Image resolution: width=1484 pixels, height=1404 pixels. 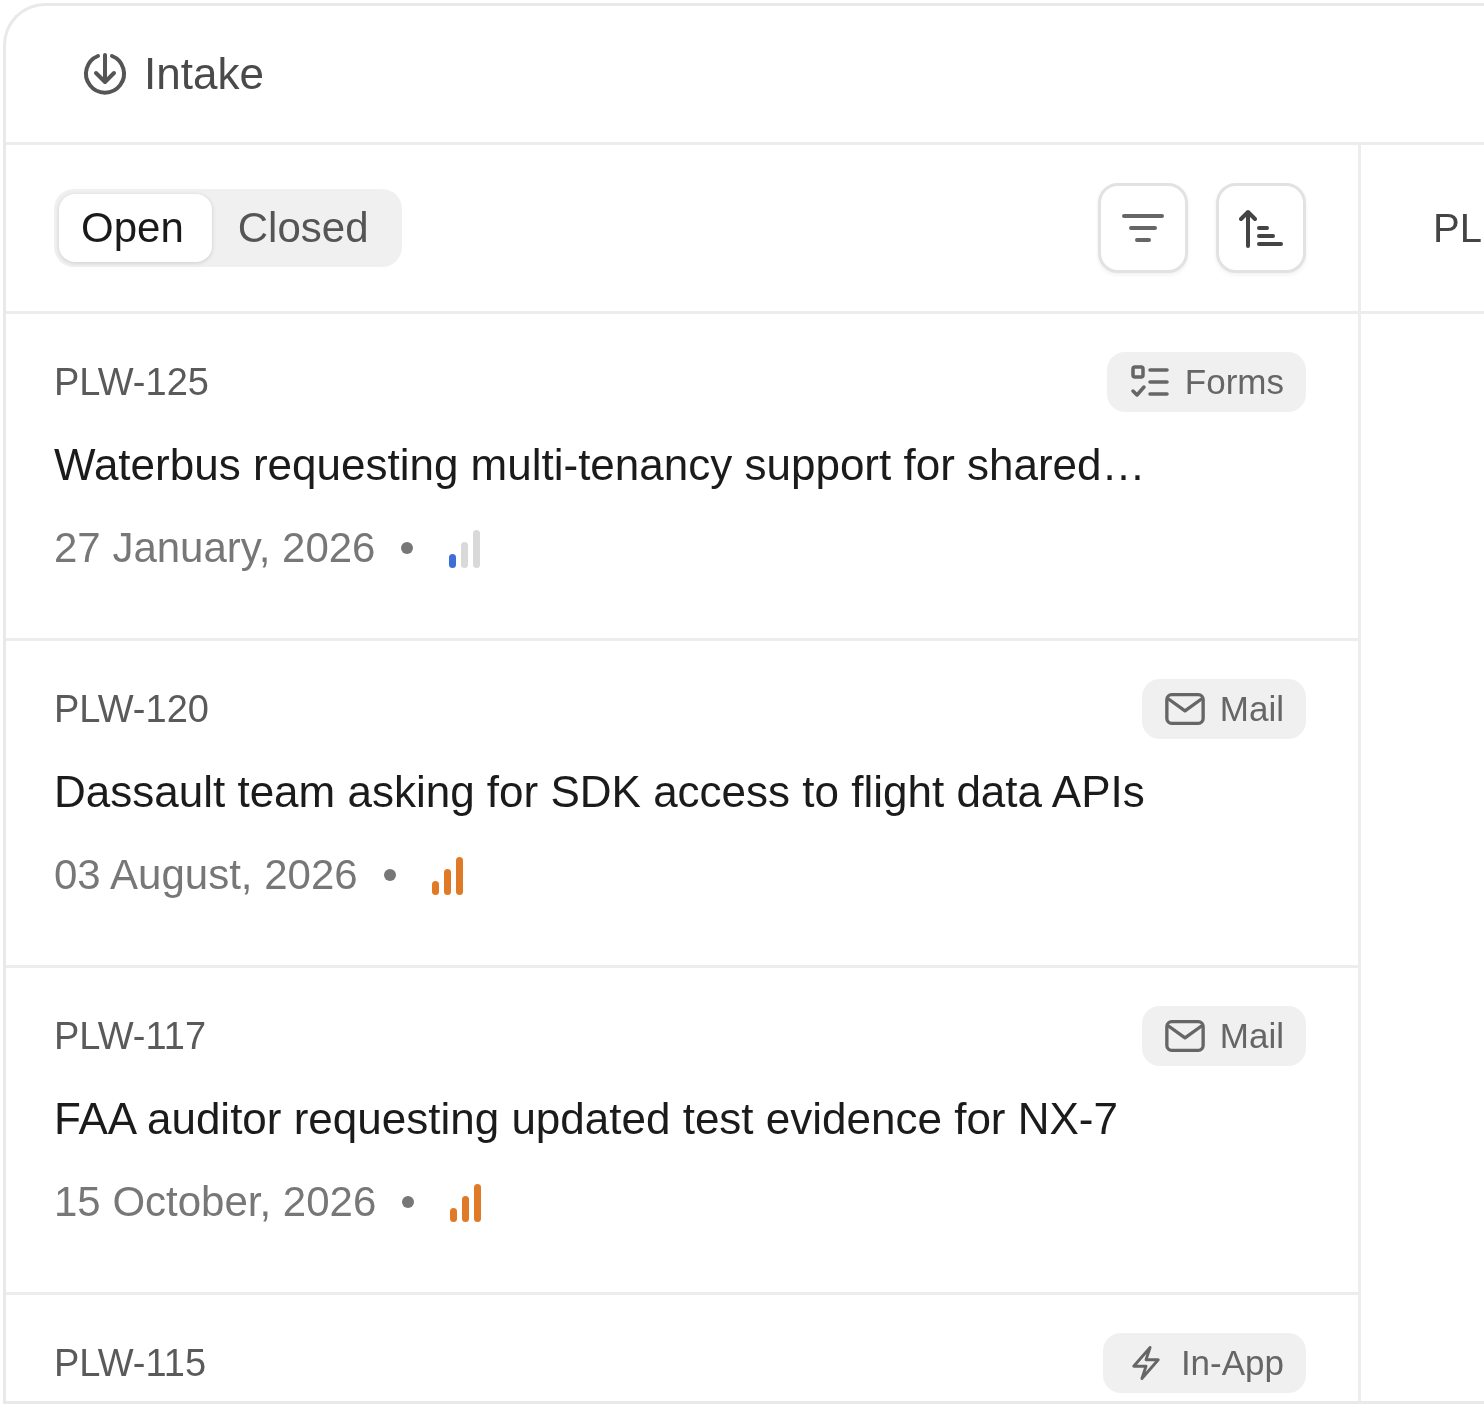 I want to click on request-id: PLW-117, so click(x=130, y=1036).